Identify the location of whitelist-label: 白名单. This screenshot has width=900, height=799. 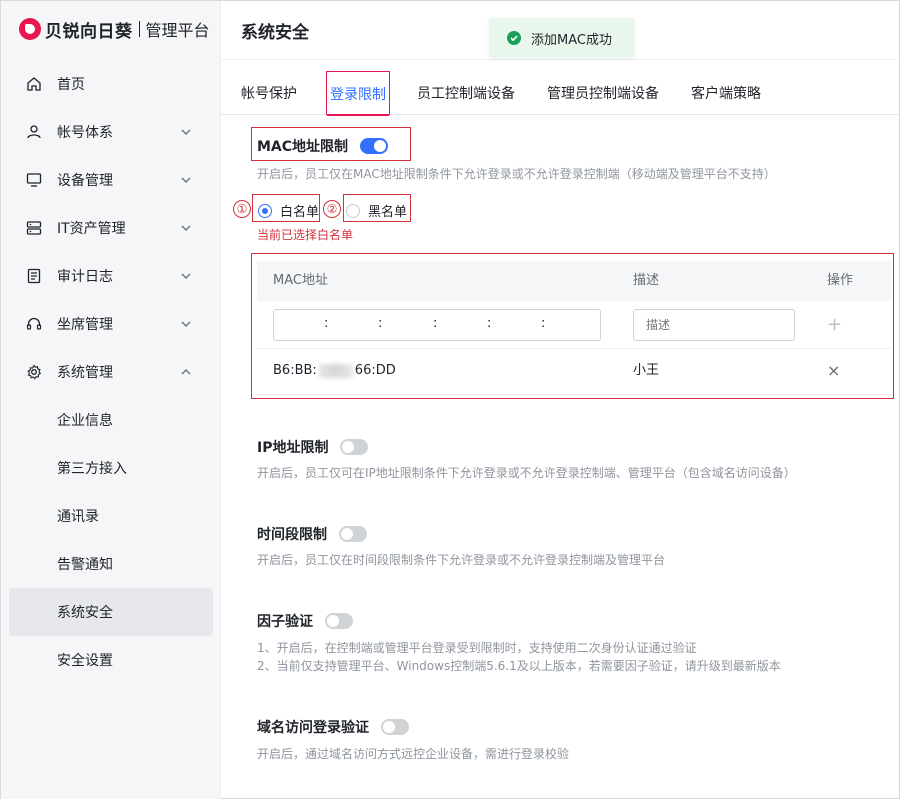
(300, 212).